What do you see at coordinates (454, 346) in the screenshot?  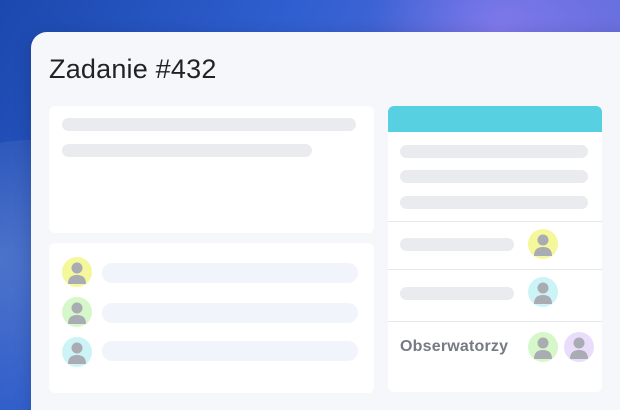 I see `observers-label: Obserwatorzy` at bounding box center [454, 346].